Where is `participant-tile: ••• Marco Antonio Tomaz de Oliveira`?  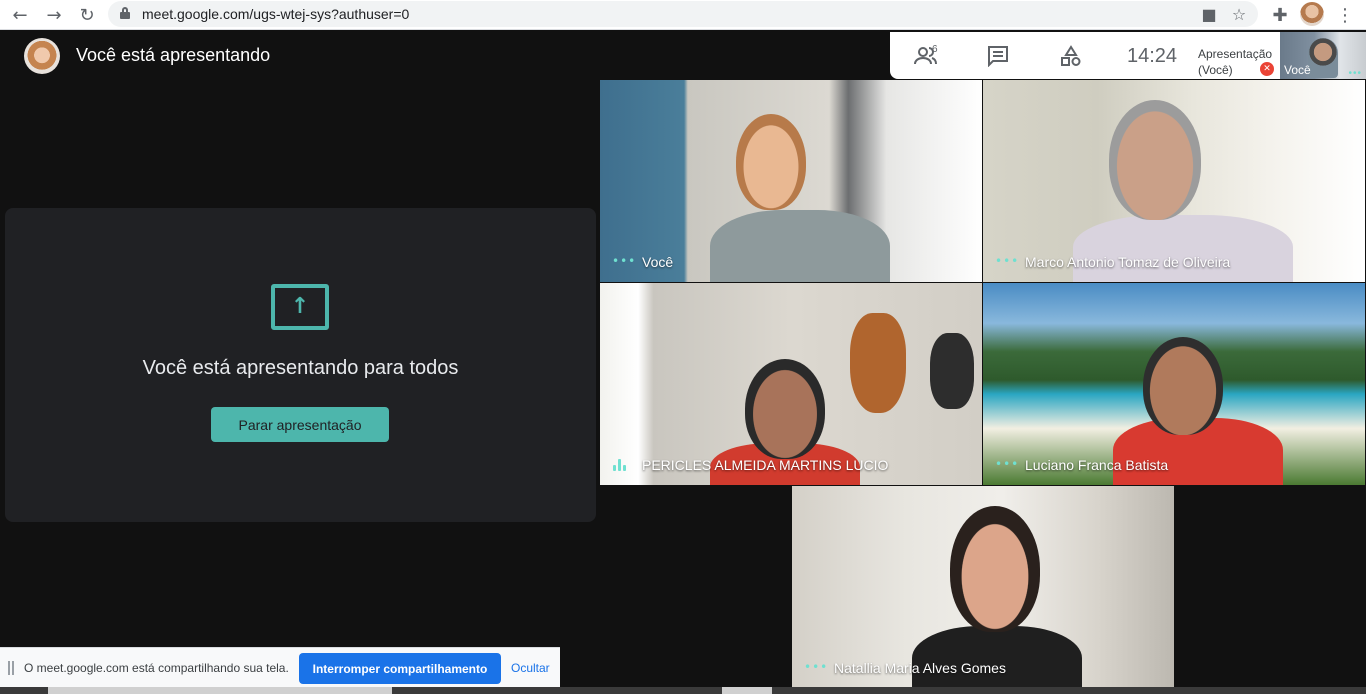
participant-tile: ••• Marco Antonio Tomaz de Oliveira is located at coordinates (1174, 181).